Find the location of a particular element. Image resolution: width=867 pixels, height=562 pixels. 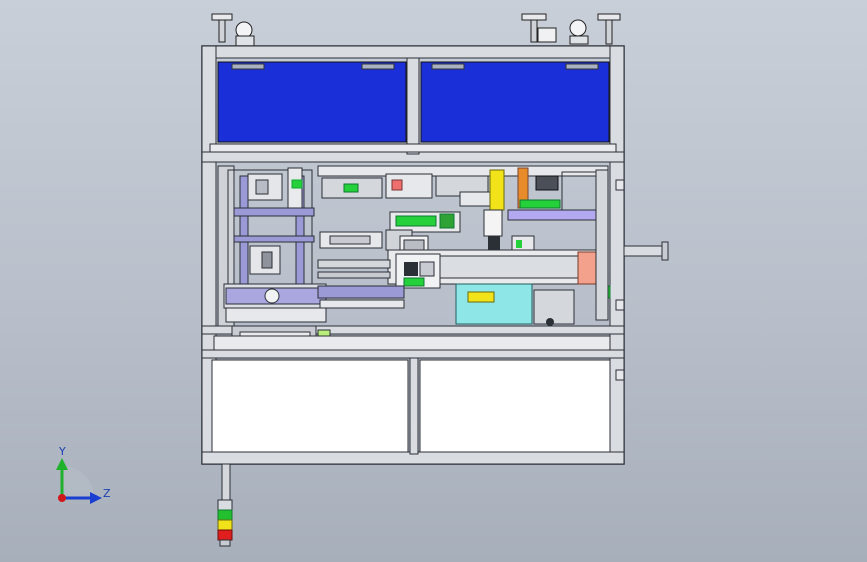

y-axis-label: Y is located at coordinates (62, 451).